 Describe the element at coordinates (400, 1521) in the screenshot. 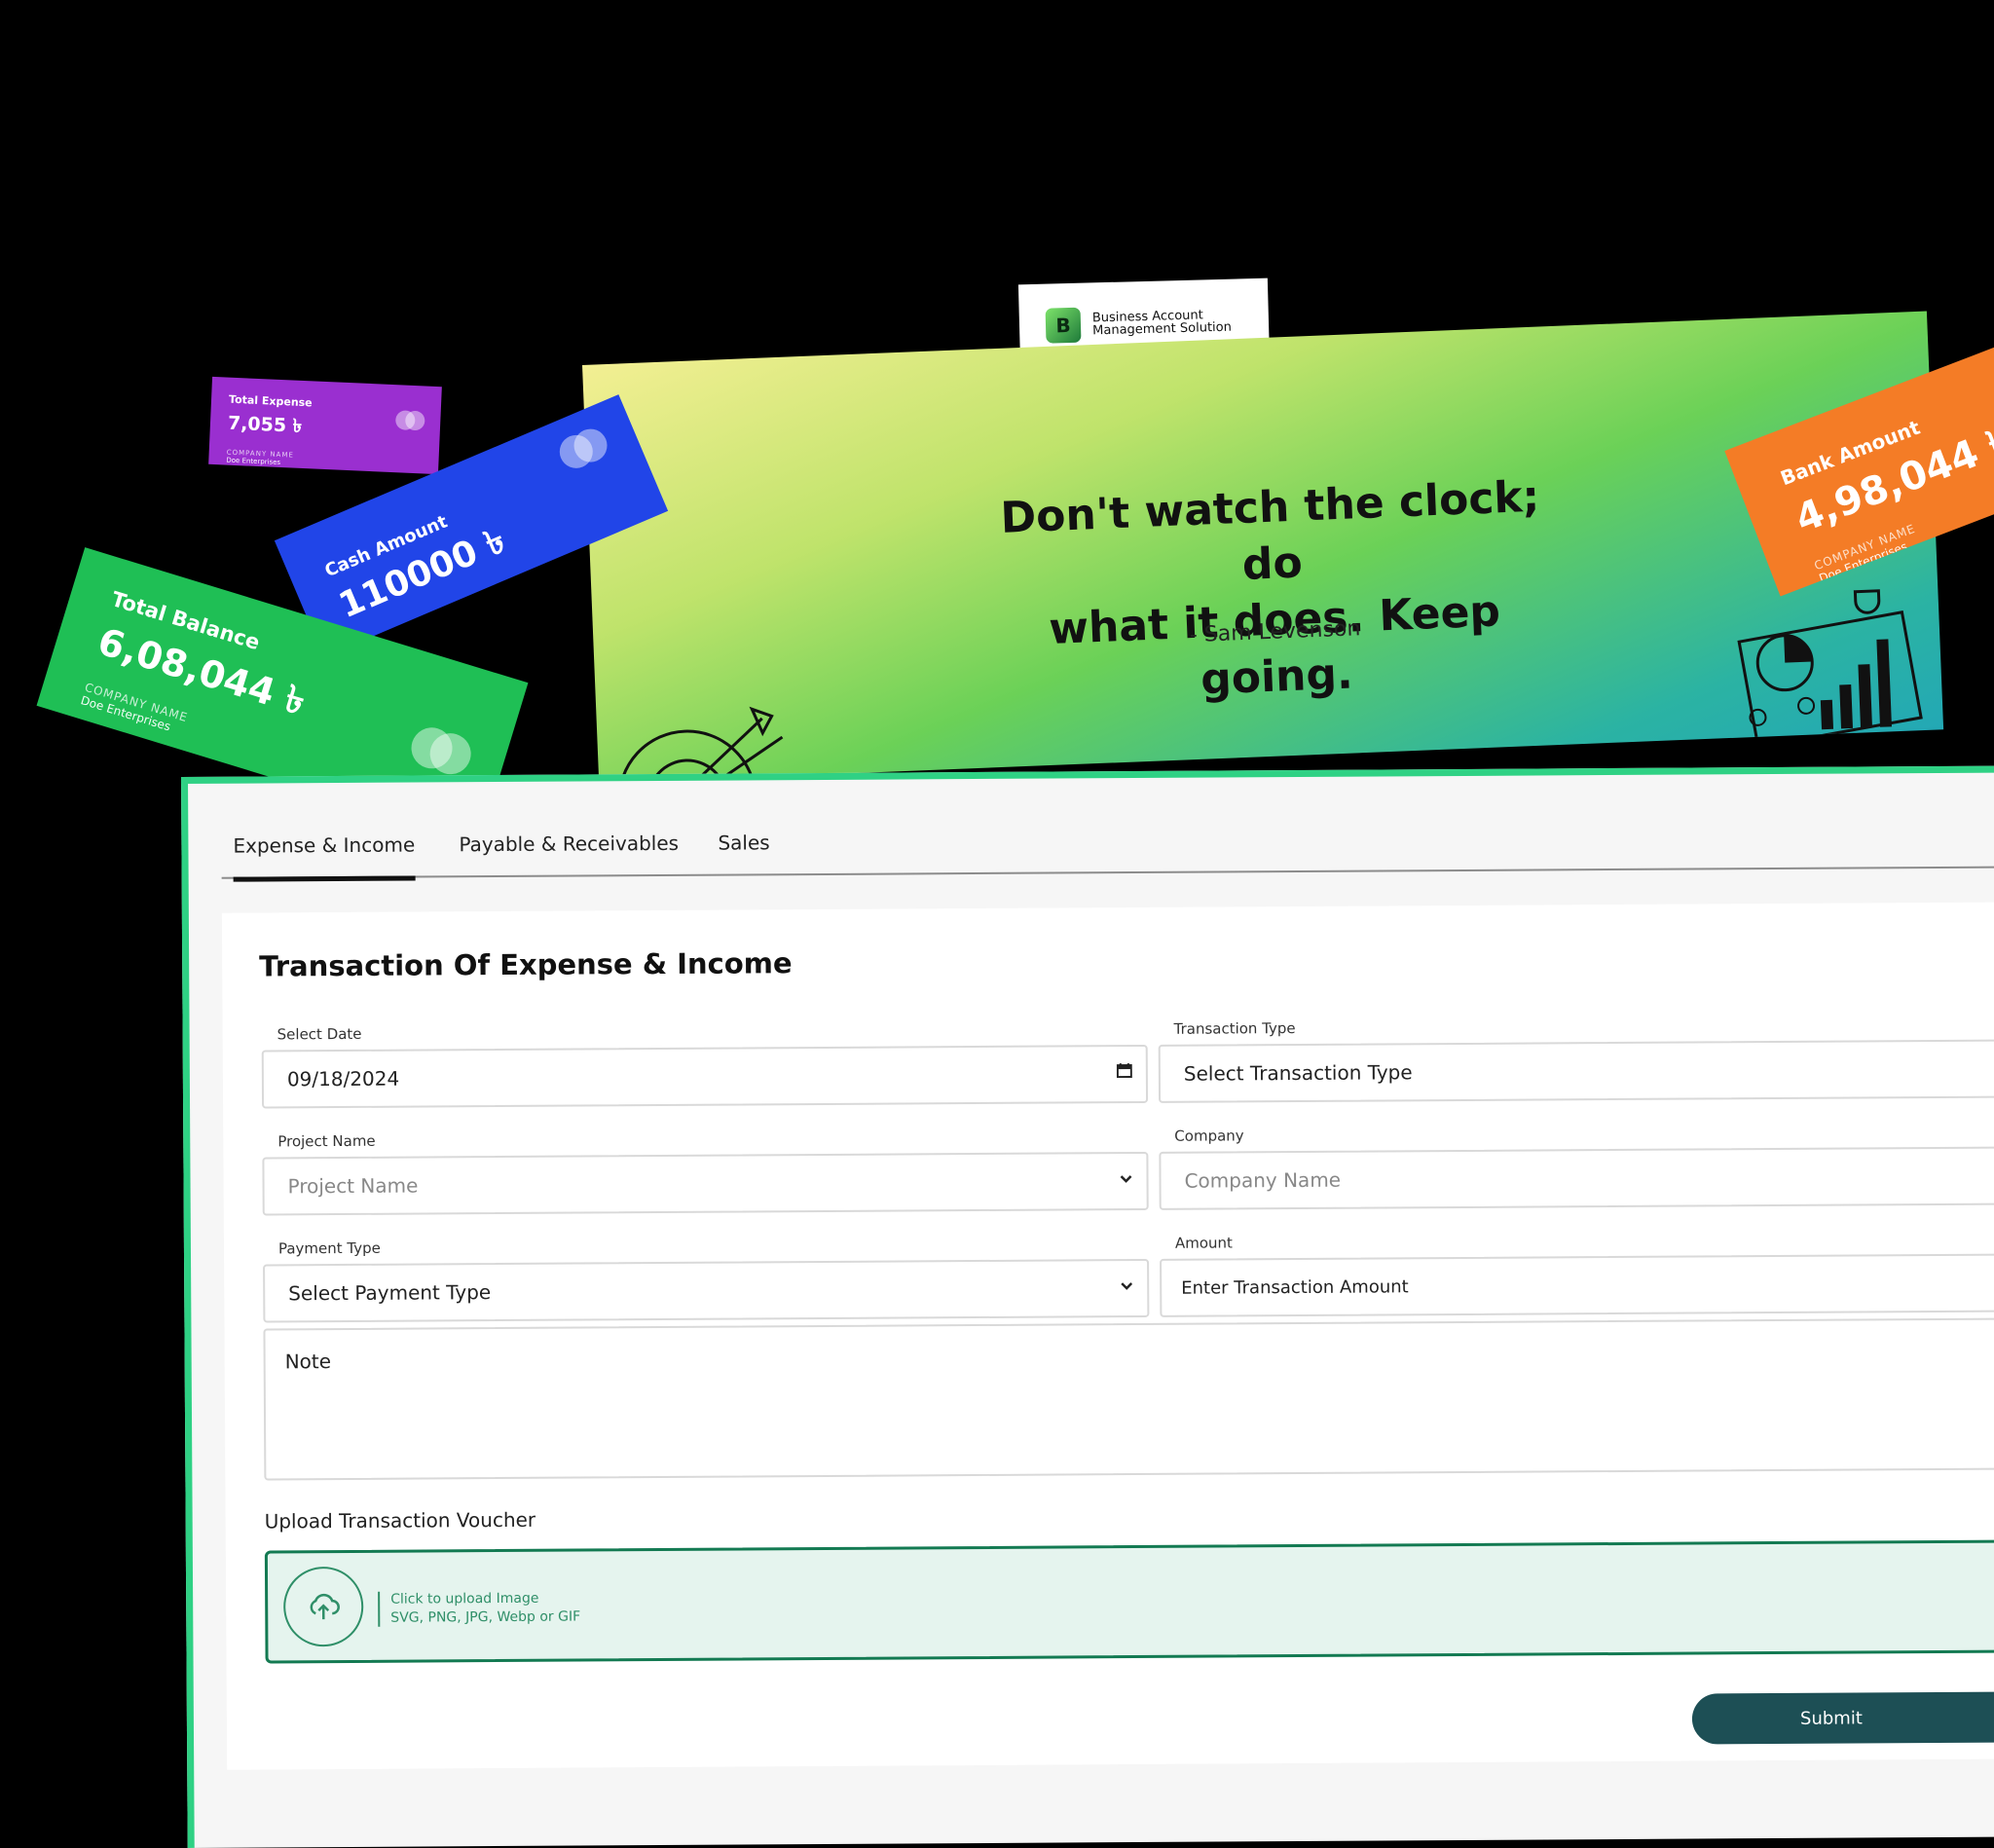

I see `upload-label: Upload Transaction Voucher` at that location.